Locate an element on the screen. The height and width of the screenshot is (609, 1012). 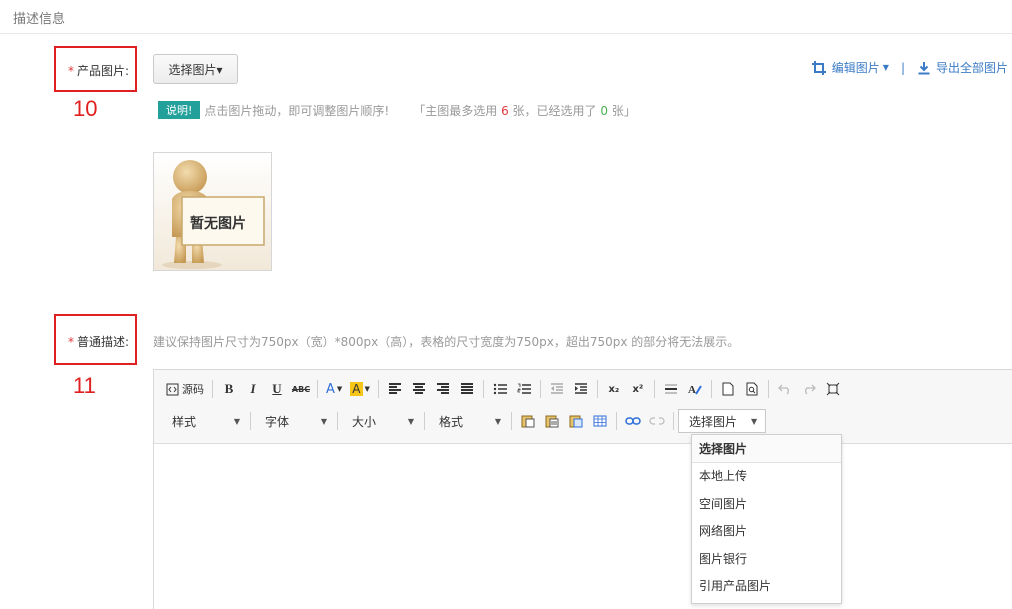
limit-prefix: 「主图最多选用 is located at coordinates (455, 110).